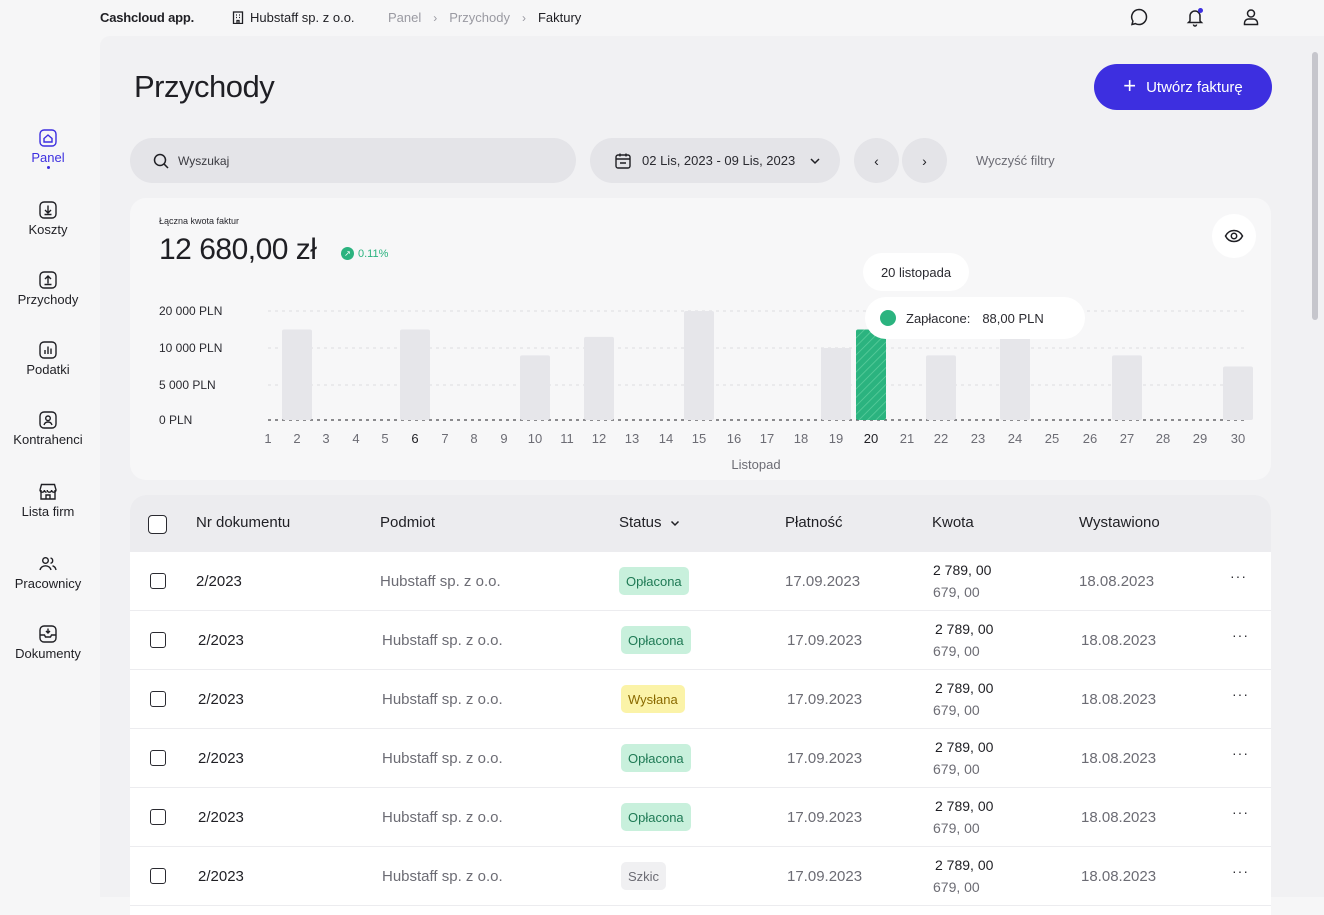 Image resolution: width=1324 pixels, height=915 pixels. I want to click on header-nr-dokumentu: Nr dokumentu, so click(243, 522).